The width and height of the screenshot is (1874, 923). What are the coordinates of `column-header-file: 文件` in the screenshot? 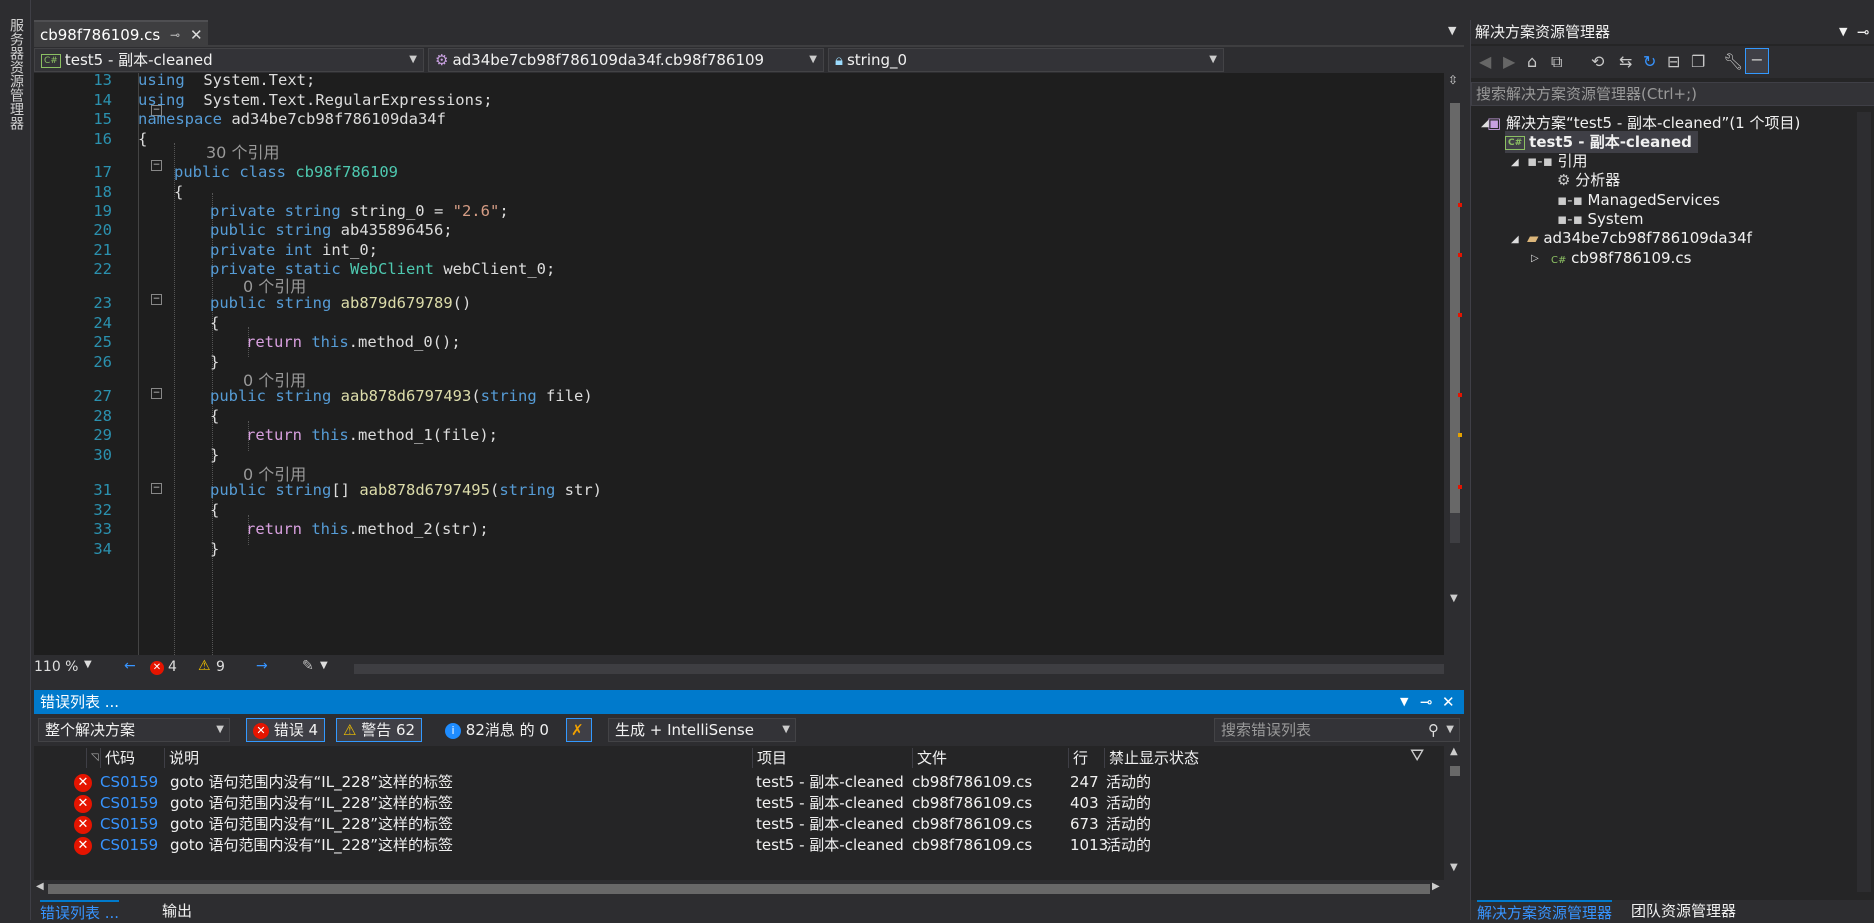 It's located at (929, 758).